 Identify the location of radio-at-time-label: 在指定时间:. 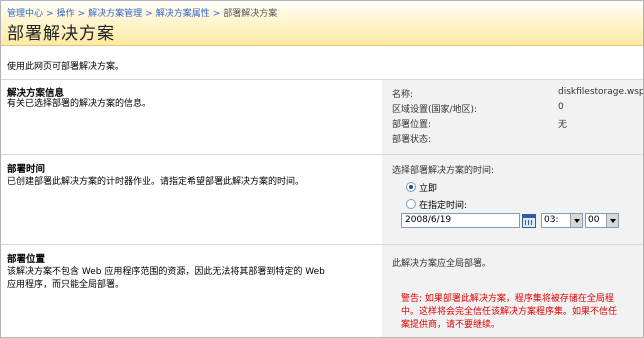
(443, 206).